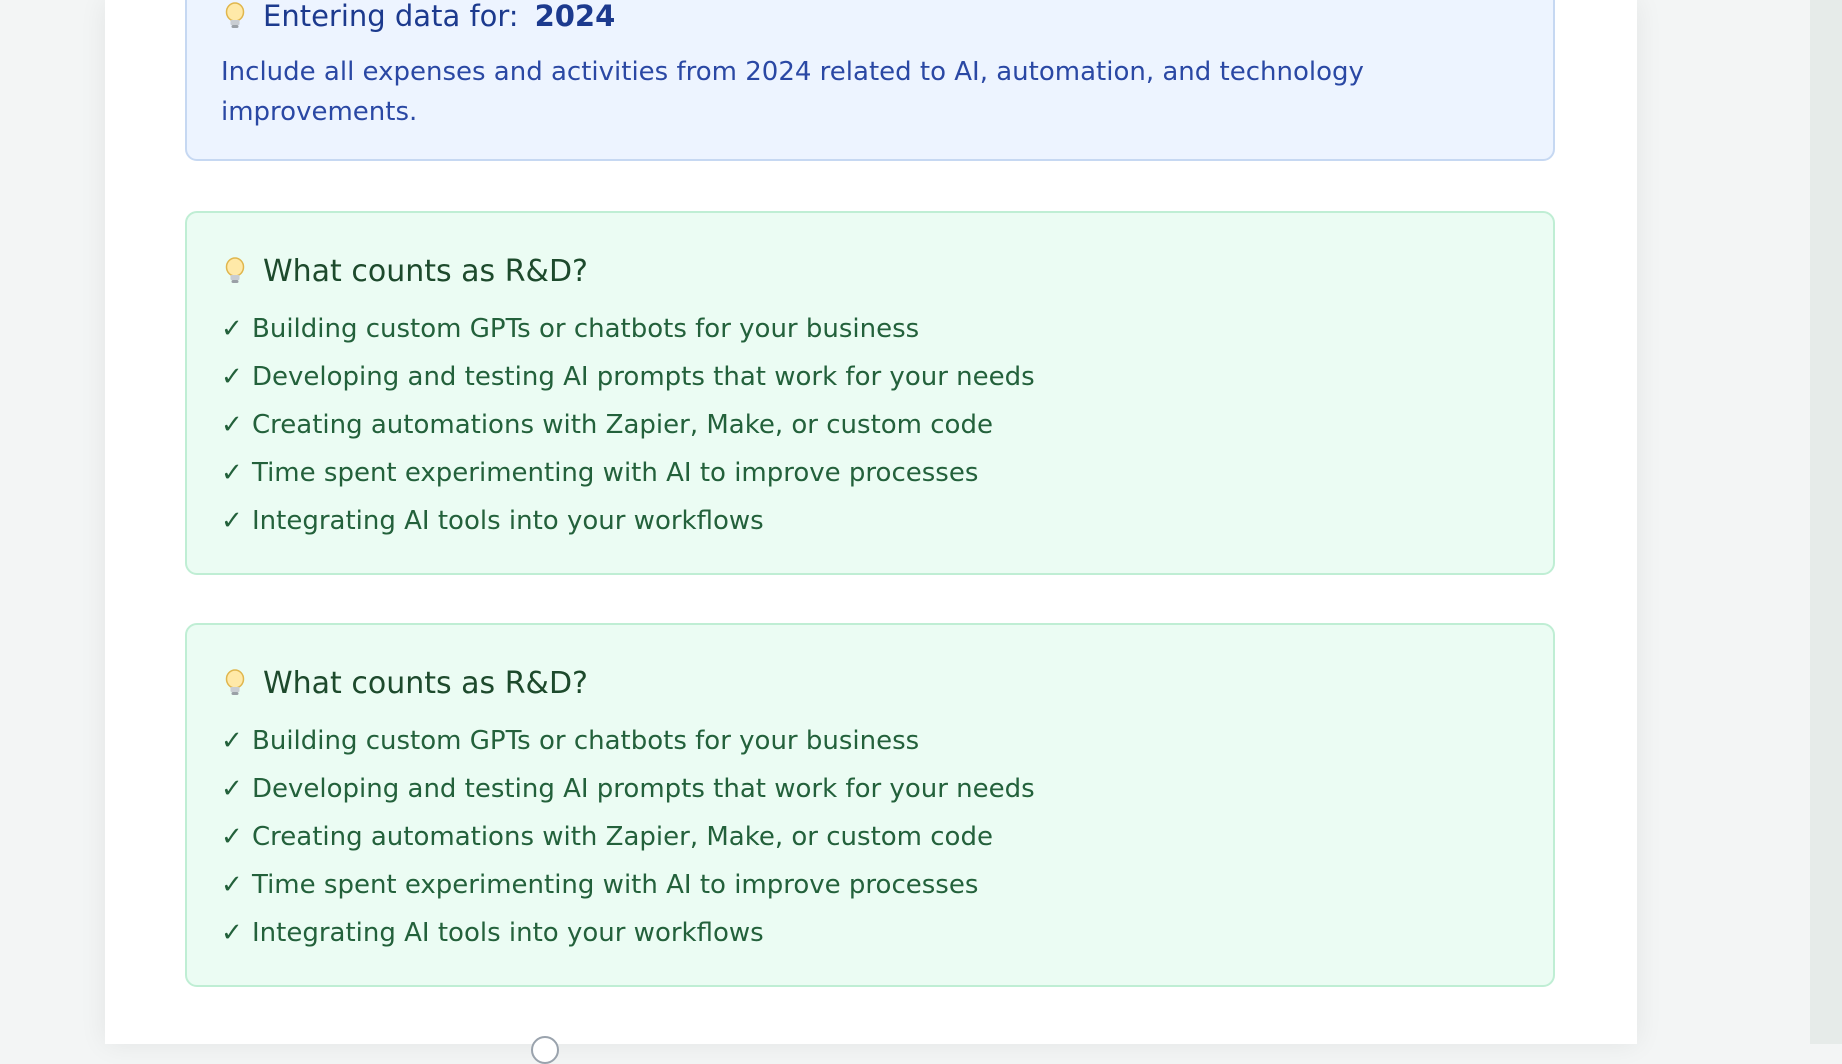 The width and height of the screenshot is (1842, 1064). Describe the element at coordinates (391, 16) in the screenshot. I see `entering-data-label: Entering data for:` at that location.